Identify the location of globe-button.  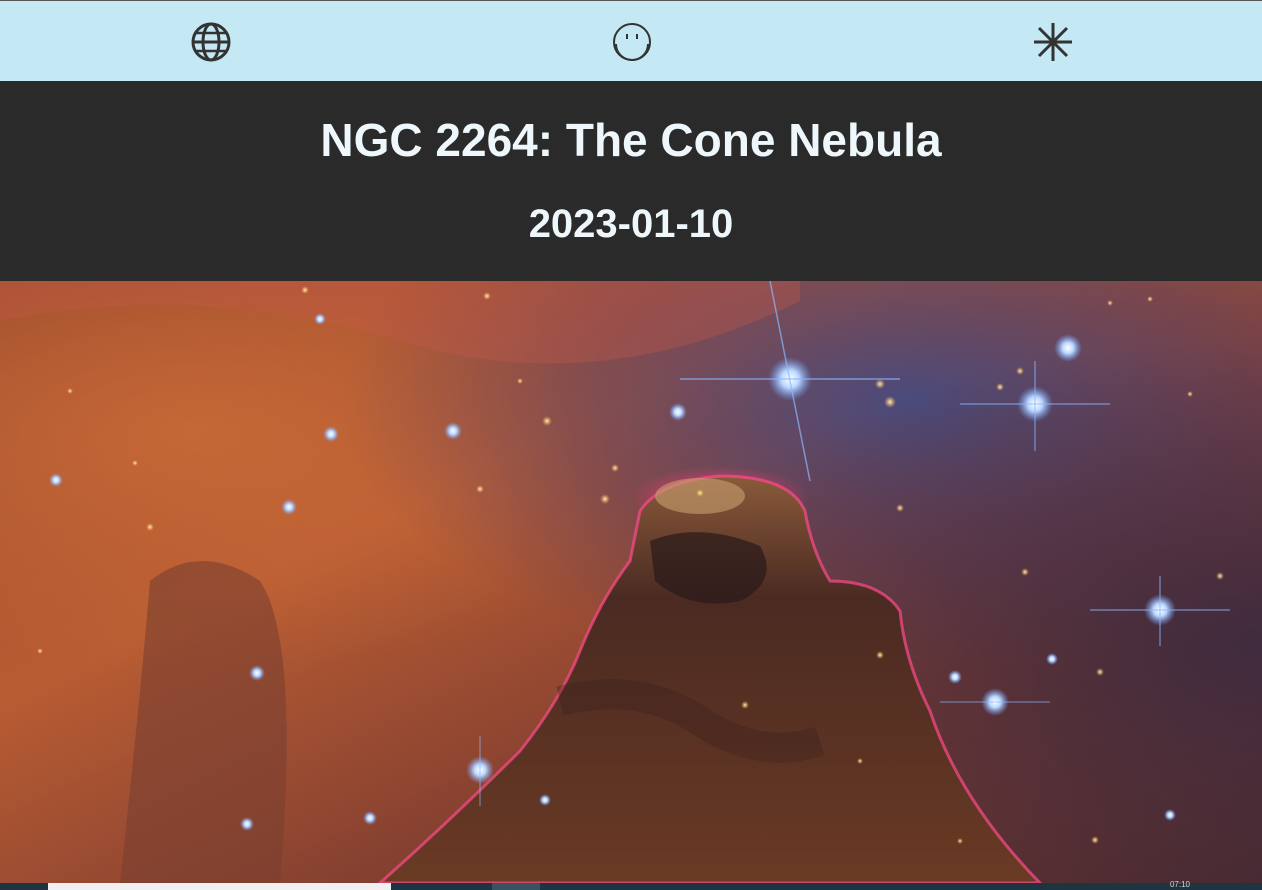
(211, 42).